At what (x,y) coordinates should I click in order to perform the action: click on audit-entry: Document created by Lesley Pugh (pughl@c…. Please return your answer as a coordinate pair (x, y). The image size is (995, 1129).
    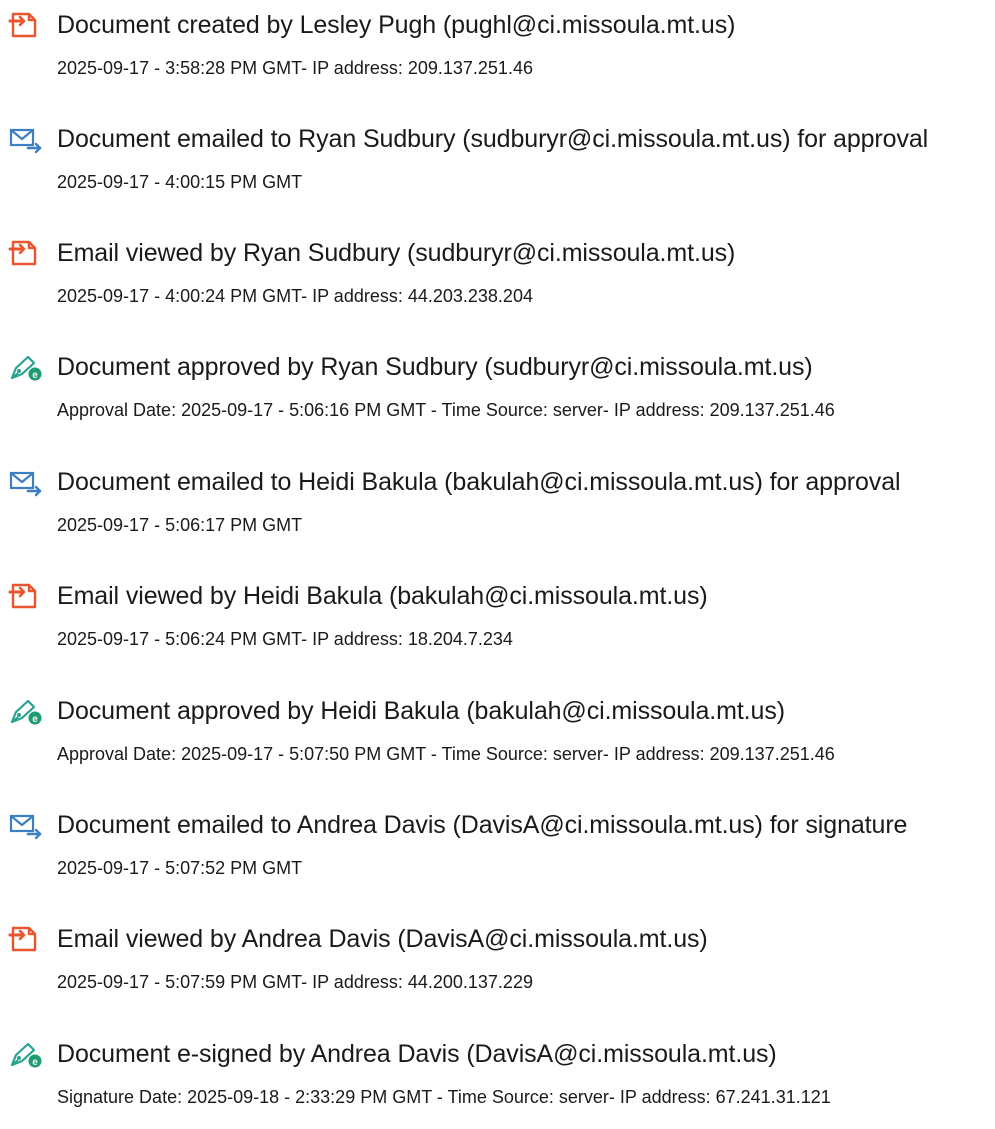
    Looking at the image, I should click on (497, 50).